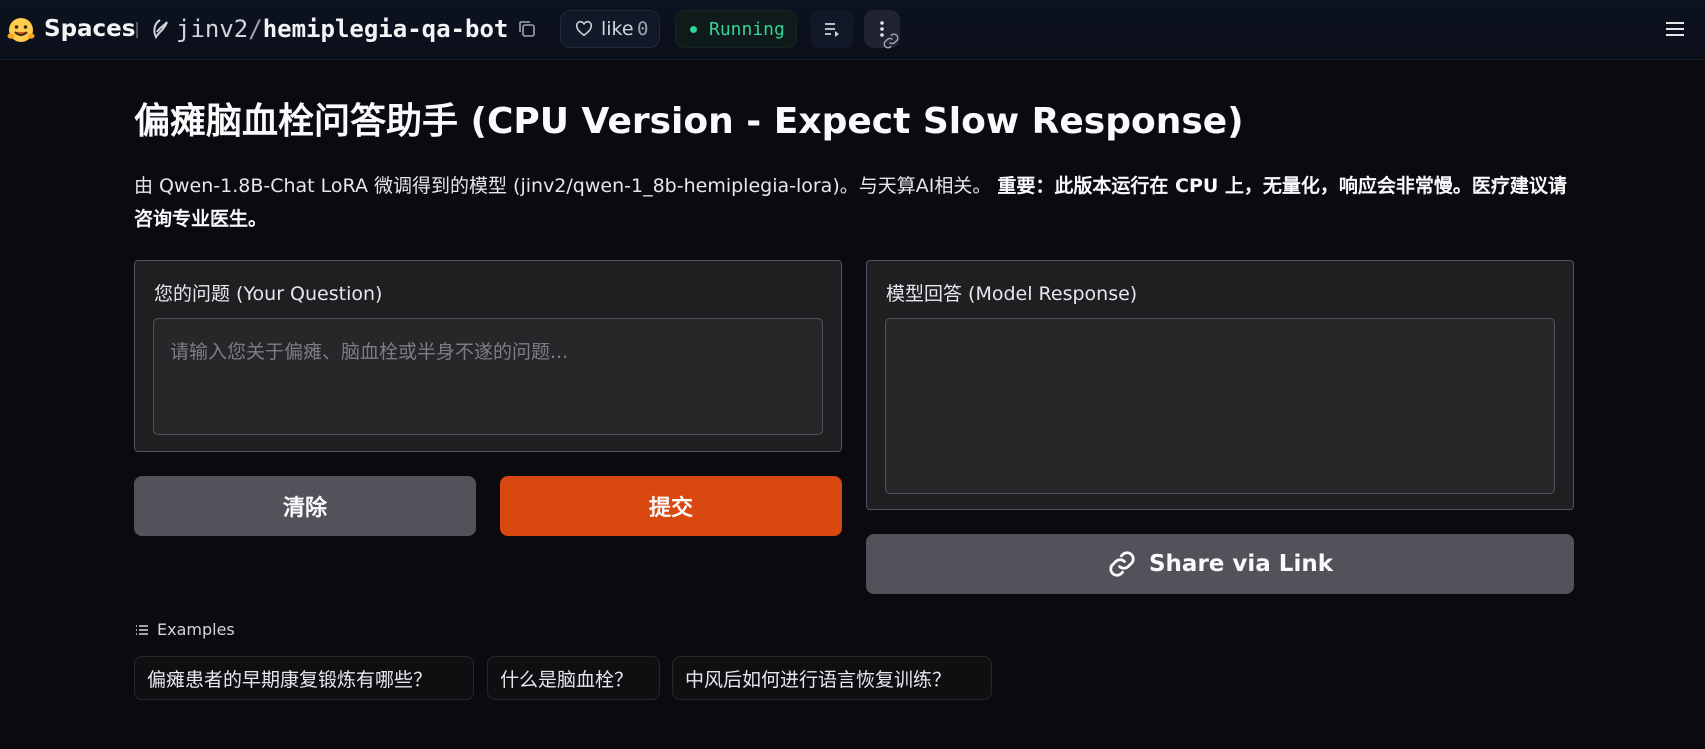 The height and width of the screenshot is (749, 1705). What do you see at coordinates (196, 629) in the screenshot?
I see `examples-heading-text: Examples` at bounding box center [196, 629].